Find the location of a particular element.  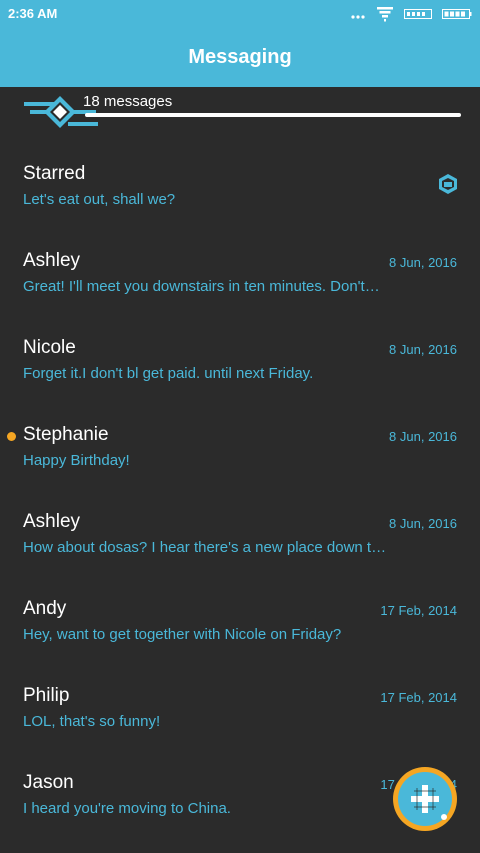

conversation-preview: I heard you're moving to China. is located at coordinates (127, 808).